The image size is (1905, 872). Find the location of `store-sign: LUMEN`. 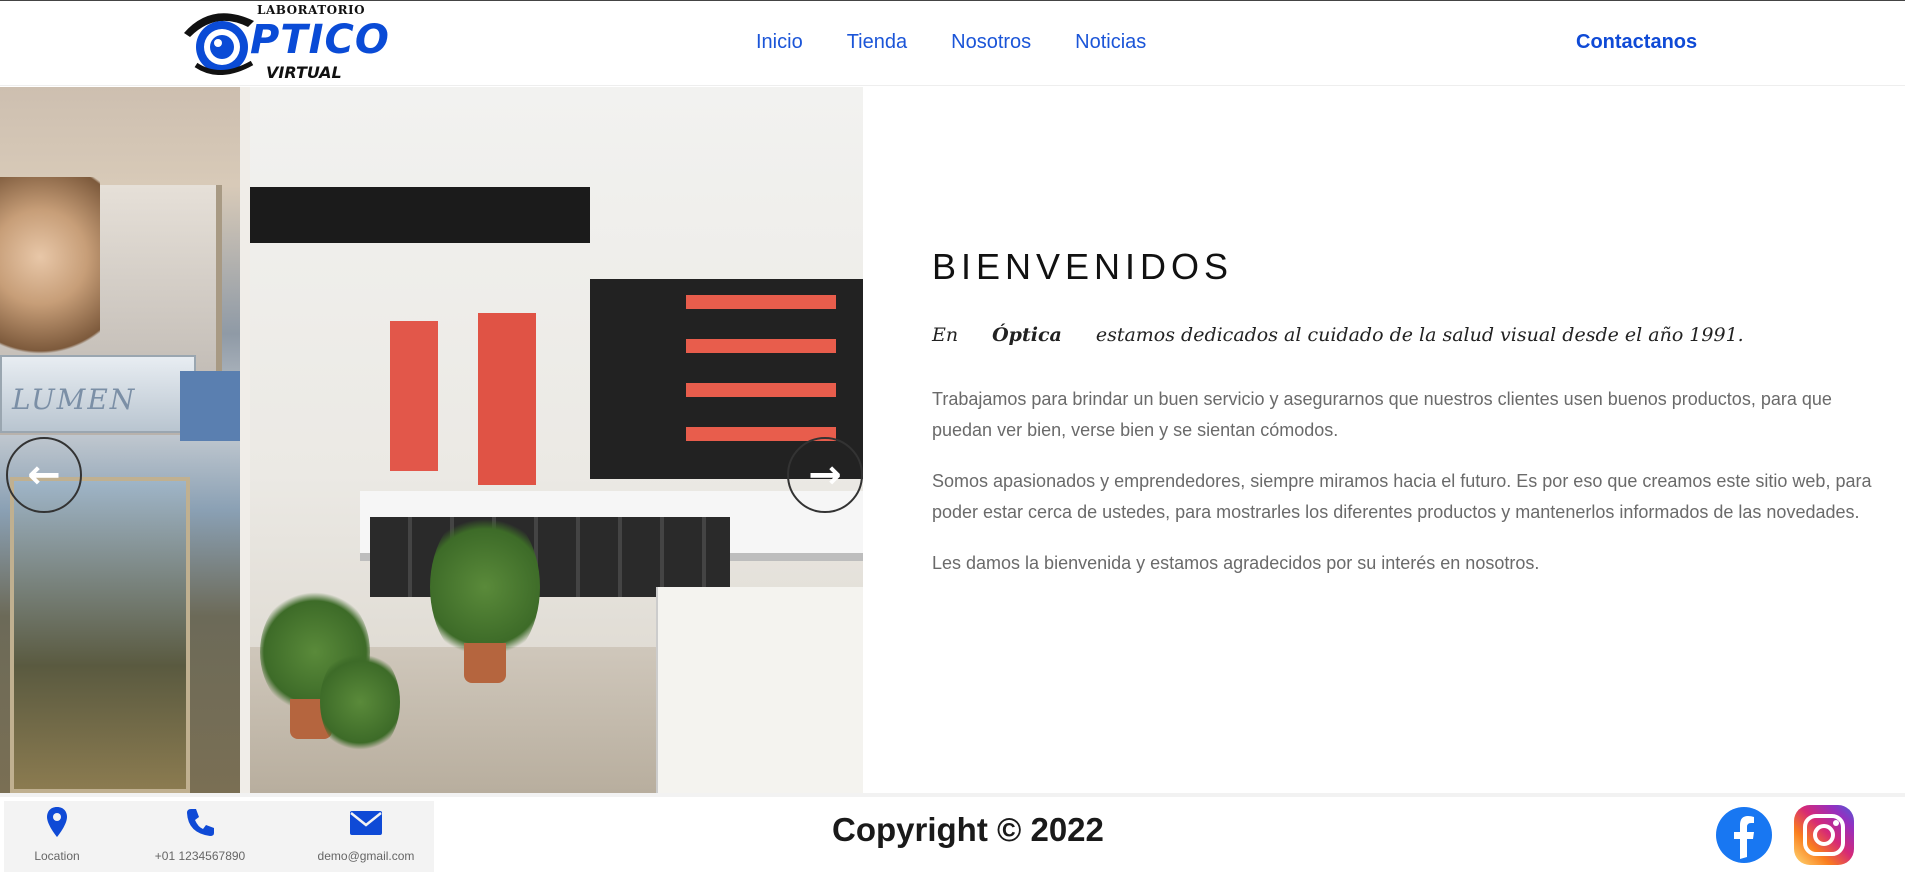

store-sign: LUMEN is located at coordinates (98, 394).